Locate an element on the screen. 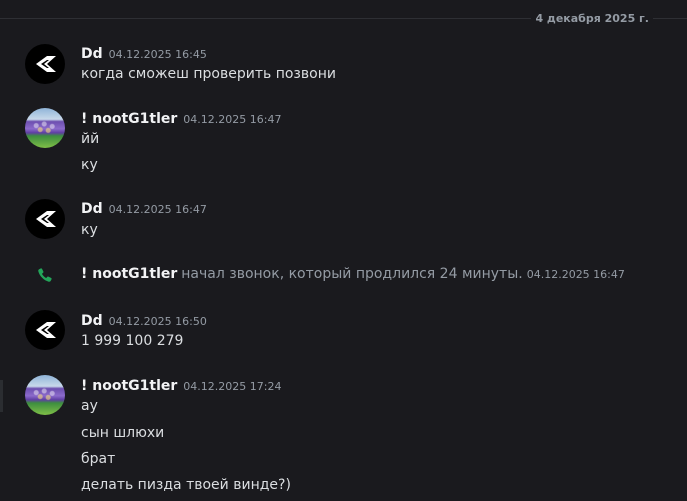 Image resolution: width=687 pixels, height=501 pixels. date-divider-label: 4 декабря 2025 г. is located at coordinates (592, 18).